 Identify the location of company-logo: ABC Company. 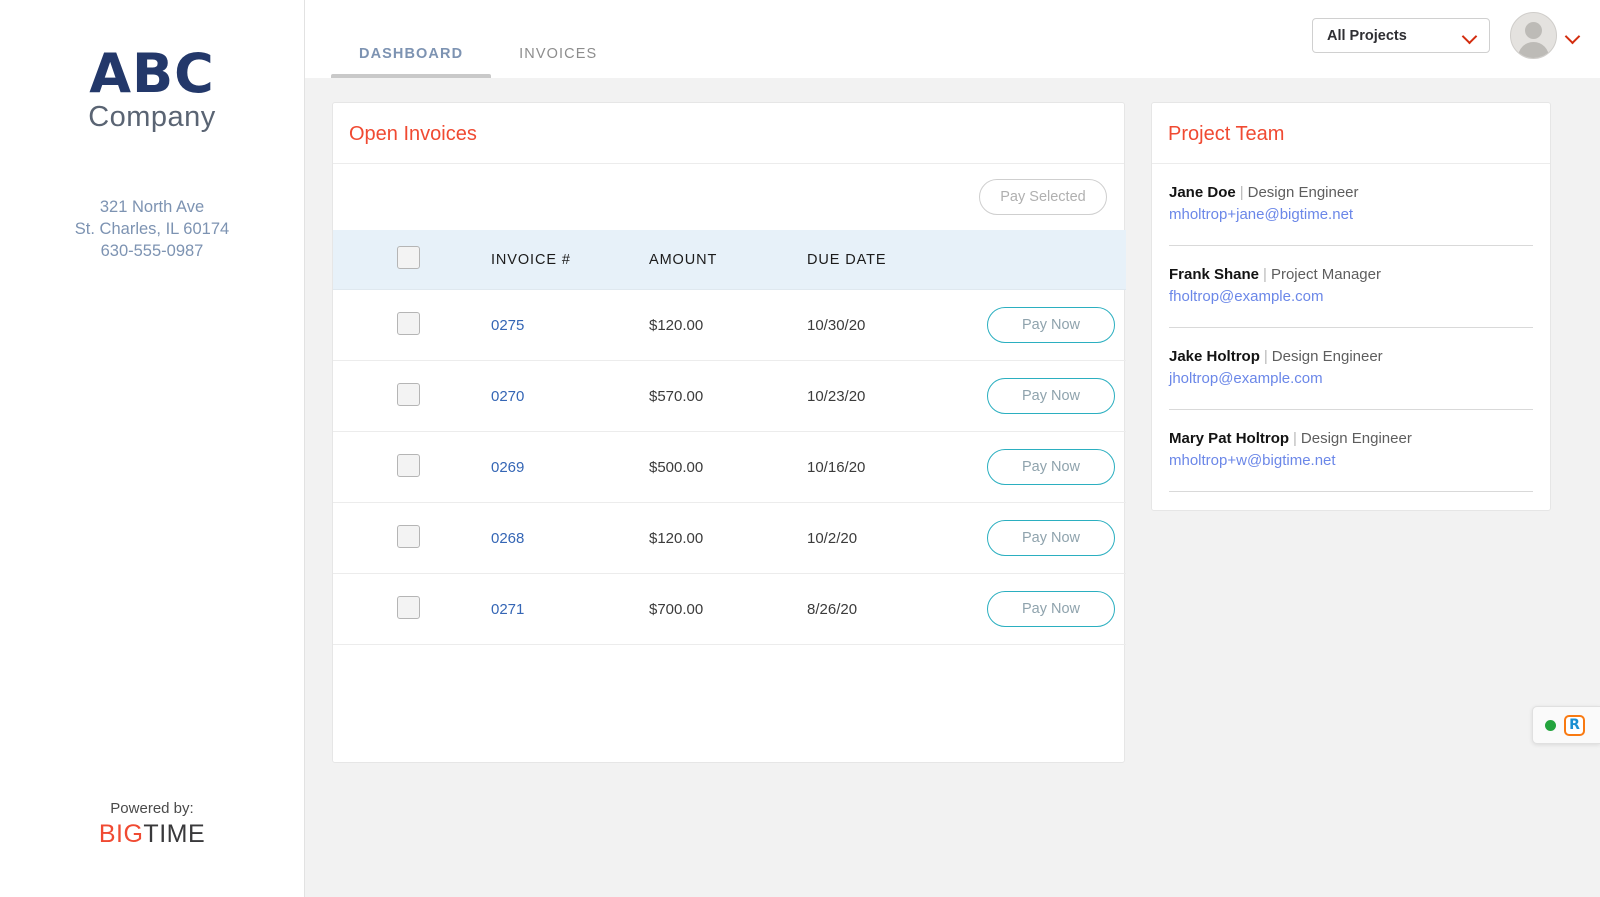
(152, 67).